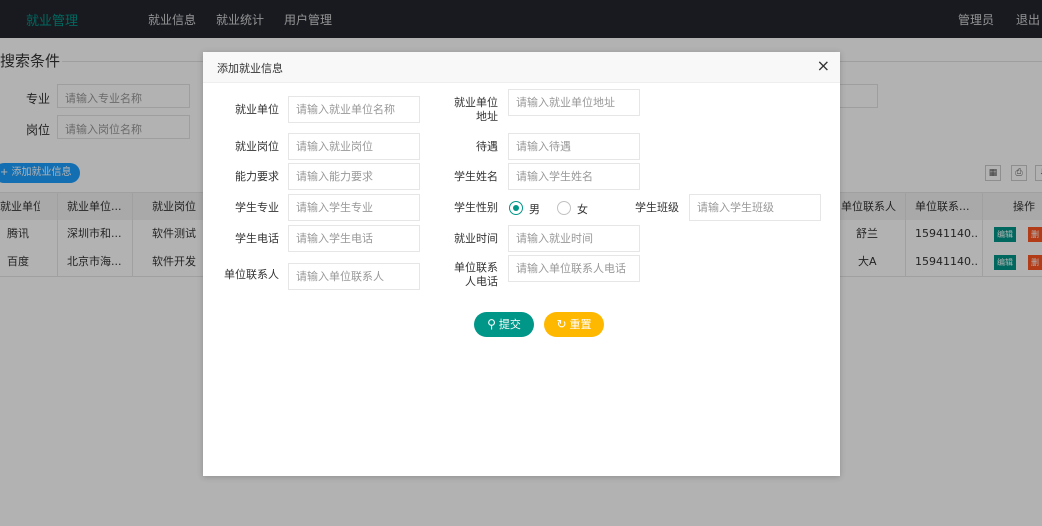 The height and width of the screenshot is (526, 1042). What do you see at coordinates (574, 238) in the screenshot?
I see `employ-time-input` at bounding box center [574, 238].